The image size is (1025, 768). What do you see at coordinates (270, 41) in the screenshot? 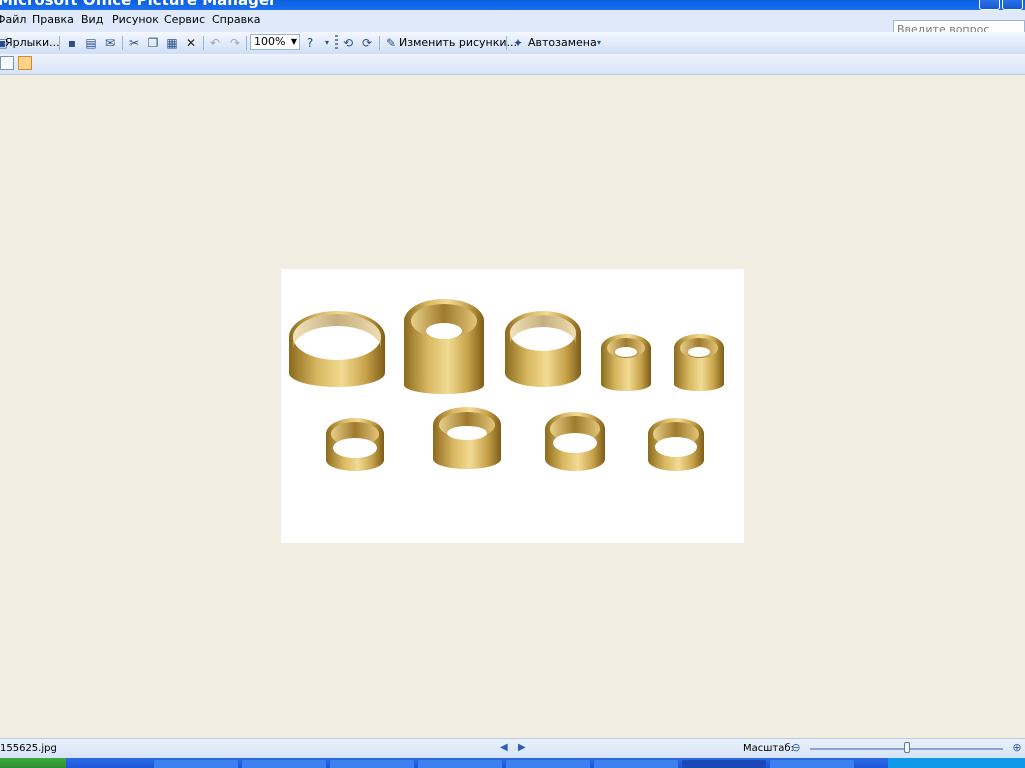
I see `zoom-value: 100%` at bounding box center [270, 41].